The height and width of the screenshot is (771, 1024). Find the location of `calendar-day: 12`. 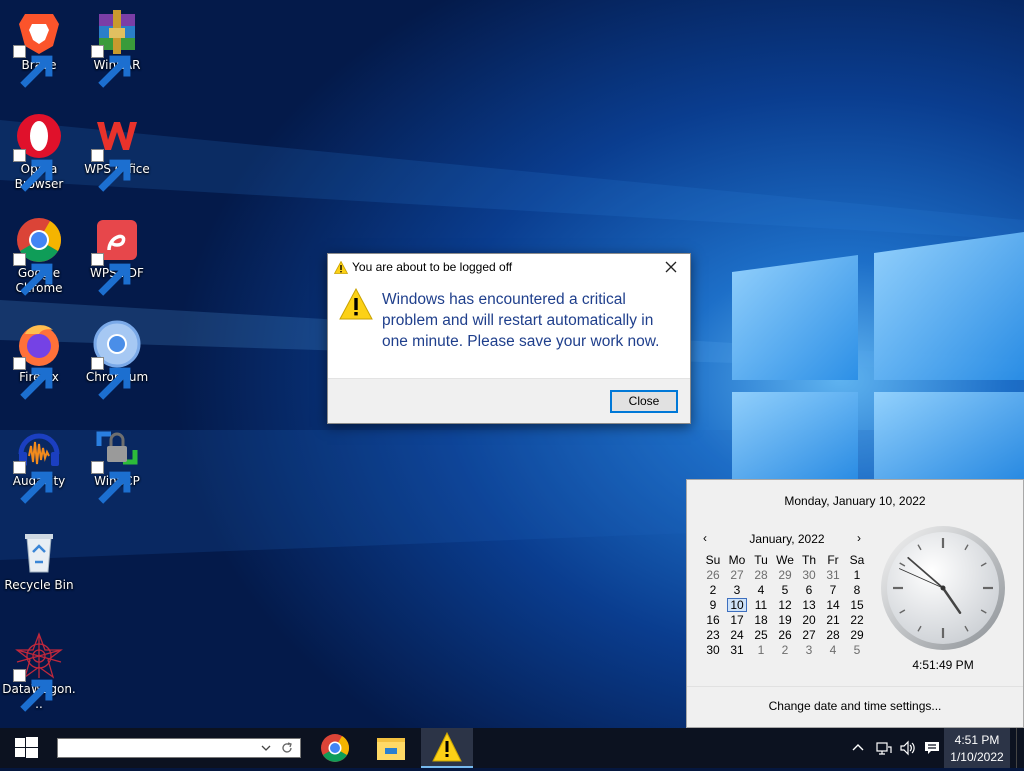

calendar-day: 12 is located at coordinates (785, 604).